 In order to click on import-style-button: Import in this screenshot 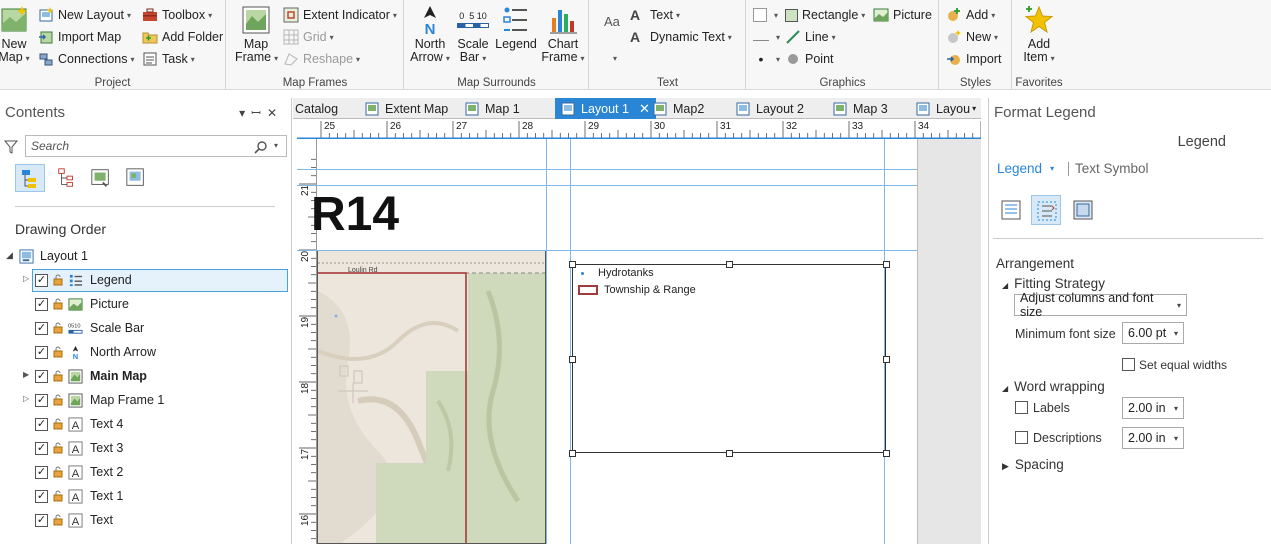, I will do `click(973, 59)`.